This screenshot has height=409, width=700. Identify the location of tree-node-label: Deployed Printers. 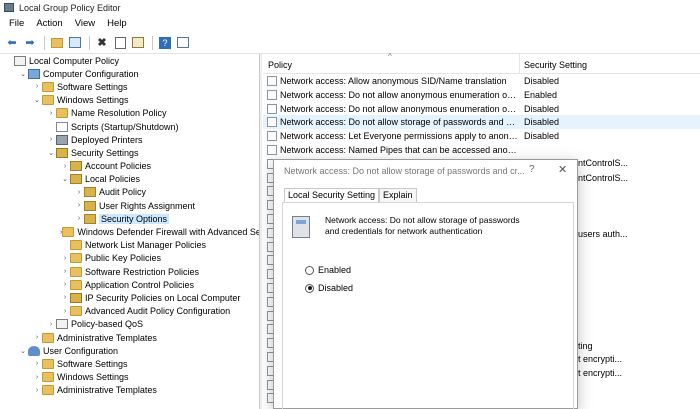
(107, 139).